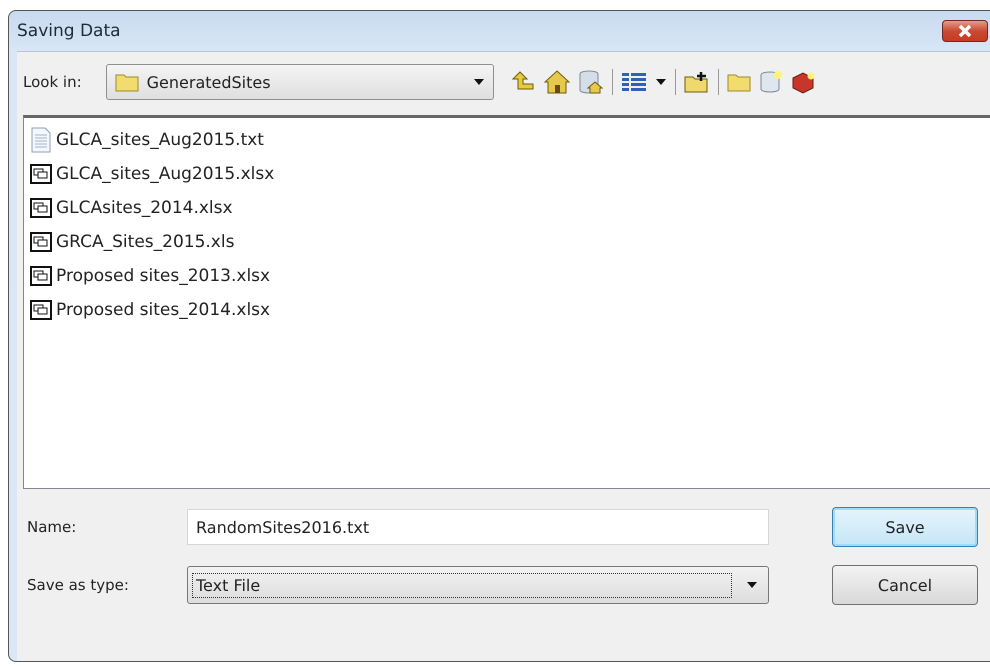 This screenshot has height=666, width=990. I want to click on home-icon, so click(557, 82).